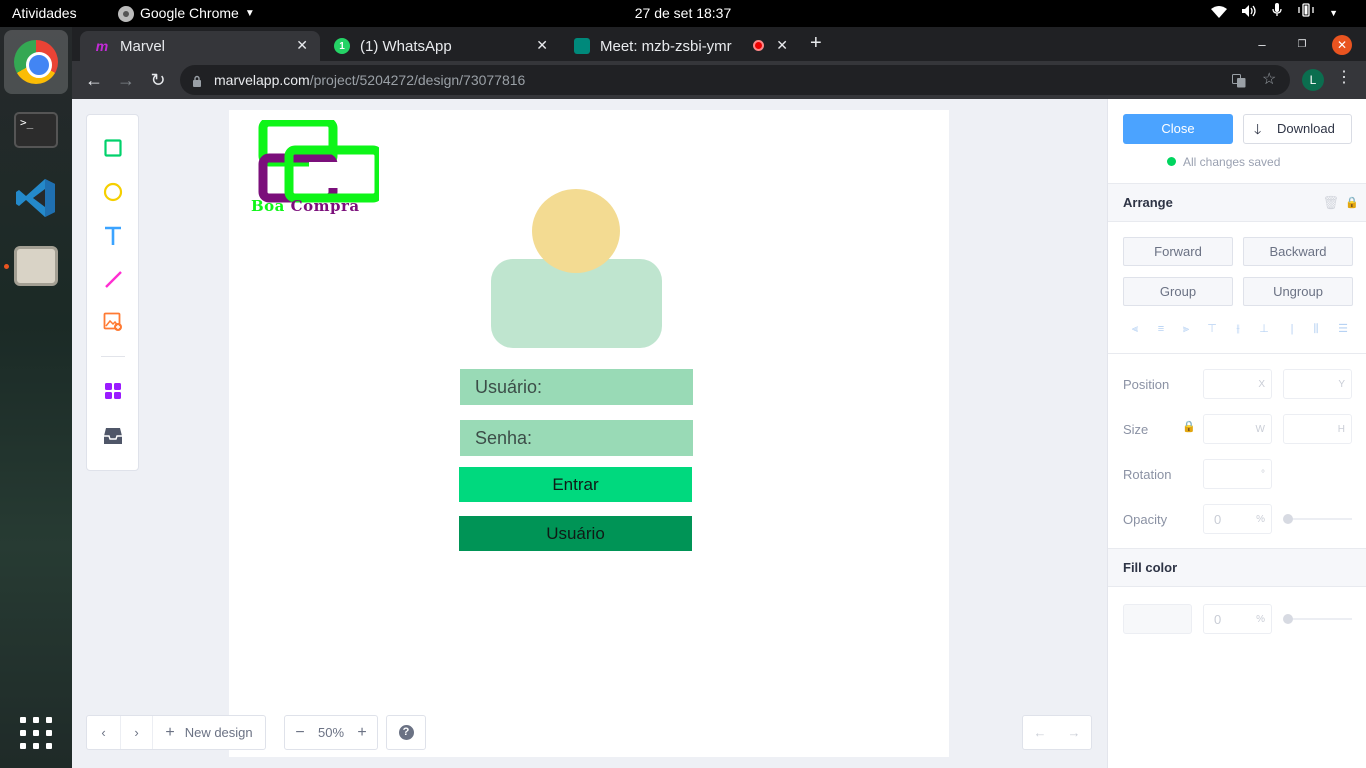  I want to click on align-middle-icon: ⫲, so click(1238, 329).